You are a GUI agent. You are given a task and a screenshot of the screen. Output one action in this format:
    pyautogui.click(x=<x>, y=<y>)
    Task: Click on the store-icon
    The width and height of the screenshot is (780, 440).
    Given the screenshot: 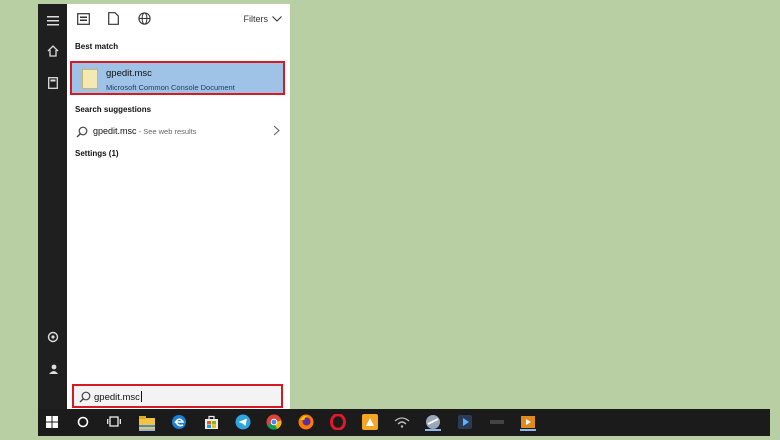 What is the action you would take?
    pyautogui.click(x=211, y=422)
    